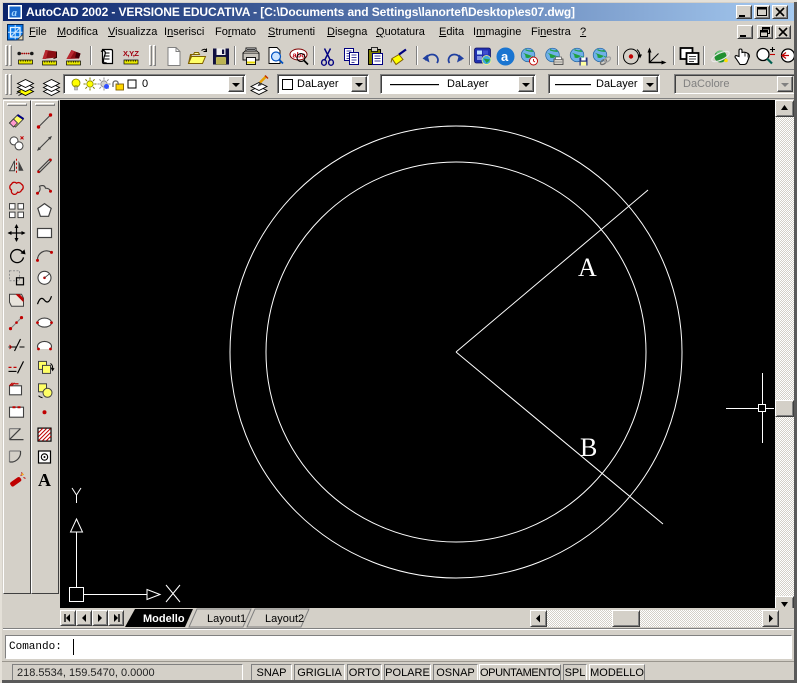  I want to click on svg-text: B, so click(588, 447).